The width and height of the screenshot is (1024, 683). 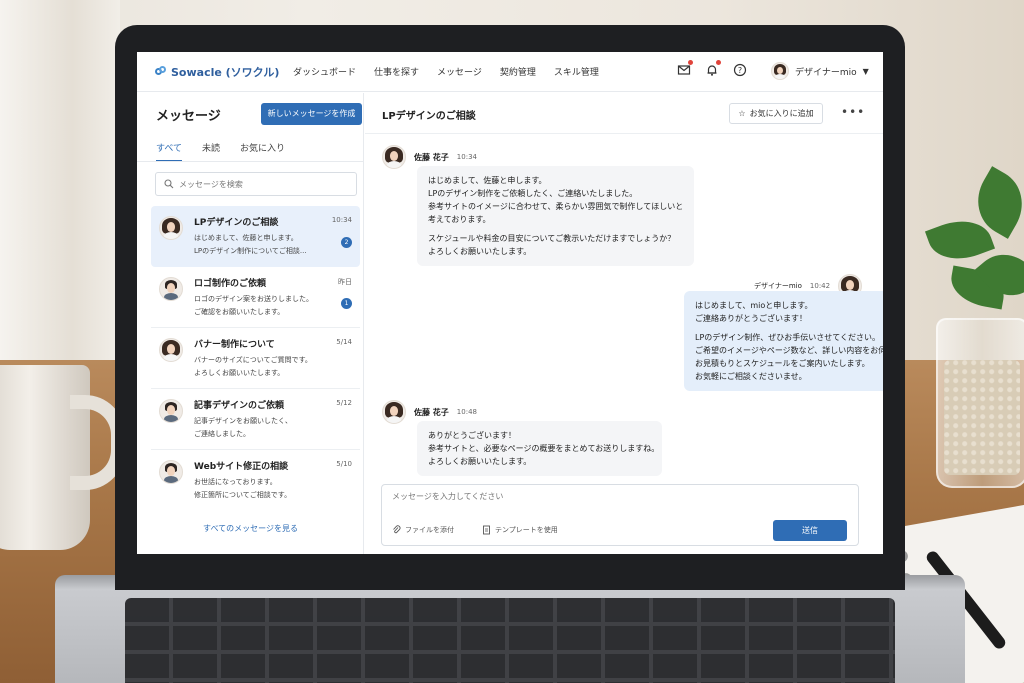 What do you see at coordinates (169, 151) in the screenshot?
I see `tab-all: すべて` at bounding box center [169, 151].